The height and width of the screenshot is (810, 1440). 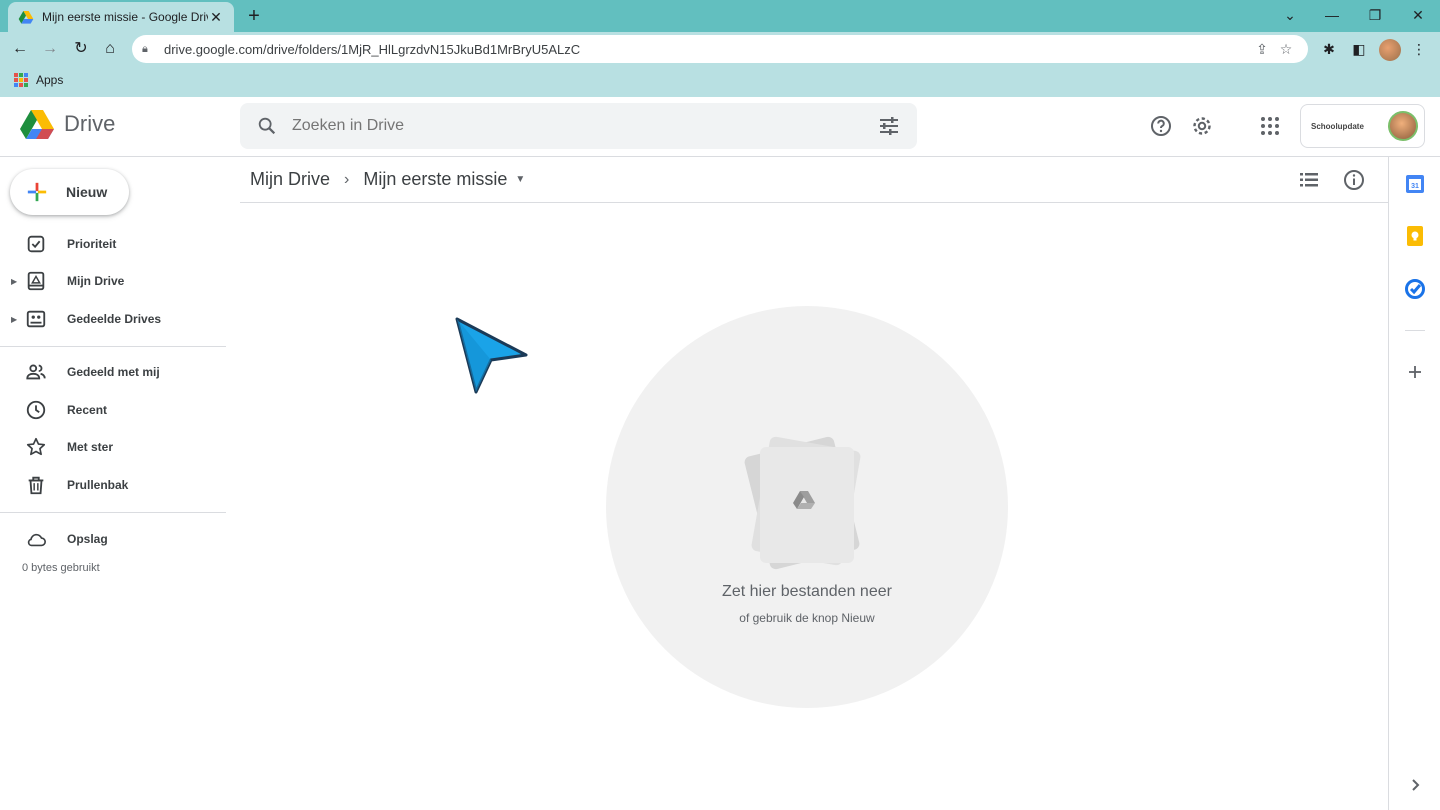 What do you see at coordinates (36, 244) in the screenshot?
I see `priority-check-icon` at bounding box center [36, 244].